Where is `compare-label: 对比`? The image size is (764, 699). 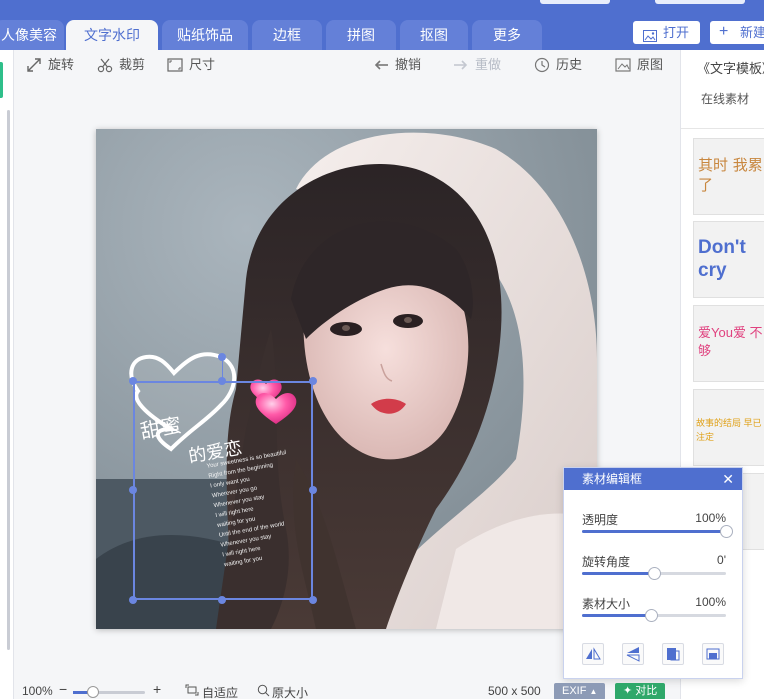
compare-label: 对比 is located at coordinates (646, 691).